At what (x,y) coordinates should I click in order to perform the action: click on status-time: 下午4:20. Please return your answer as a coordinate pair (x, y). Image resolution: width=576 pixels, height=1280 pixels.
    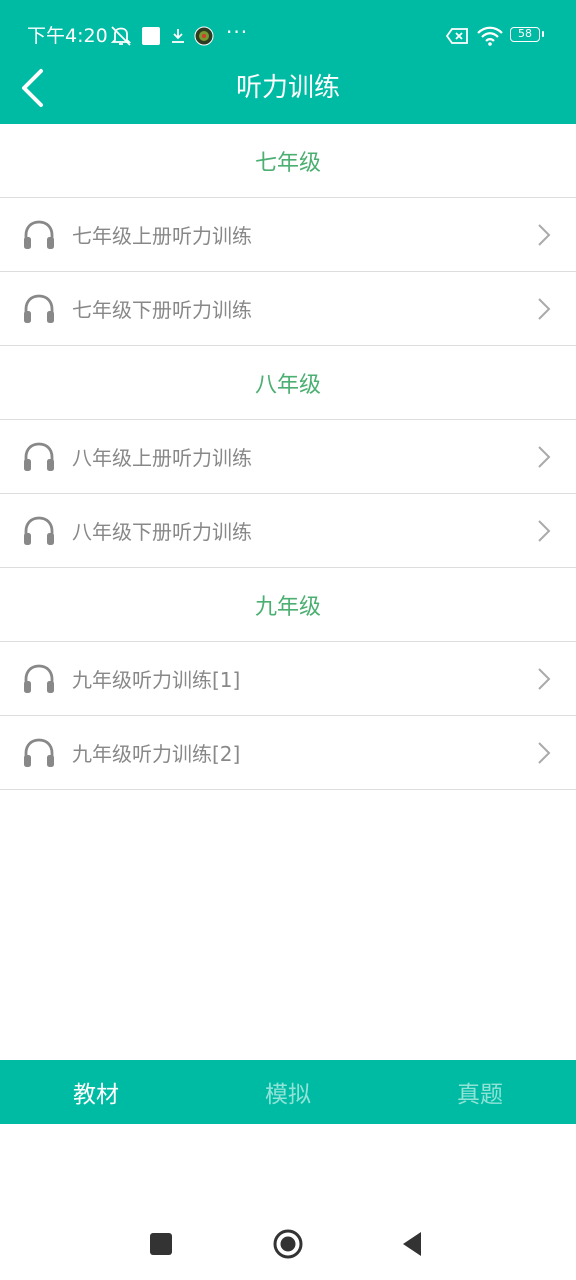
    Looking at the image, I should click on (67, 36).